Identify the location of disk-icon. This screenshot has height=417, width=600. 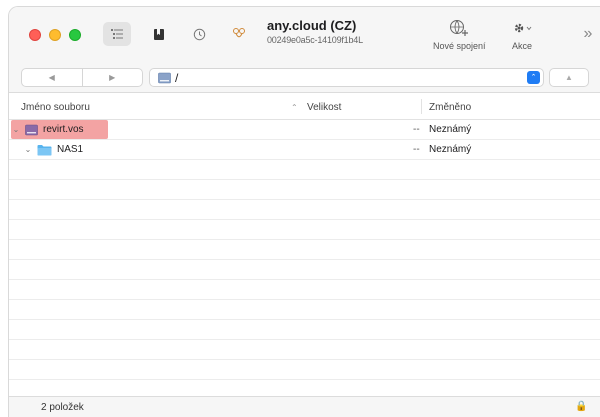
(164, 77).